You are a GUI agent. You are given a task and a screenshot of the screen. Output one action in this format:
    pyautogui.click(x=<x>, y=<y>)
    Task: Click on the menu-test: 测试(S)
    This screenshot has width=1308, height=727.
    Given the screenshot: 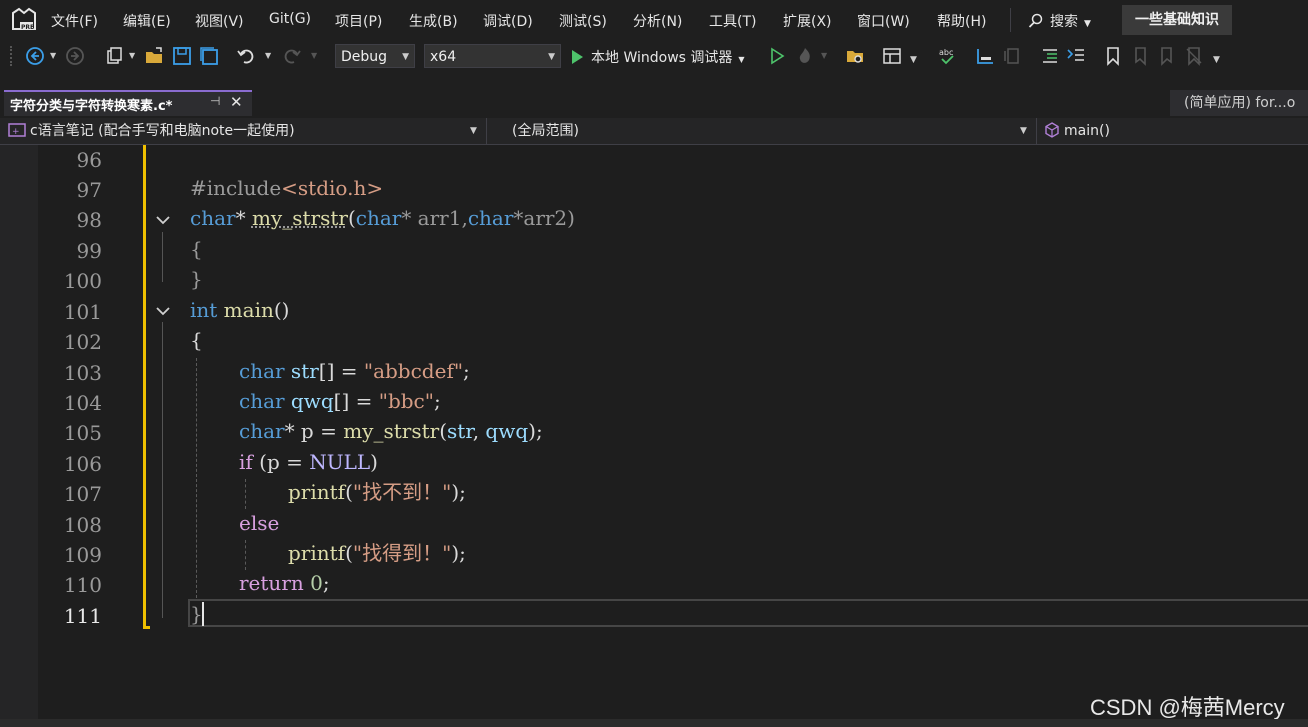 What is the action you would take?
    pyautogui.click(x=583, y=21)
    